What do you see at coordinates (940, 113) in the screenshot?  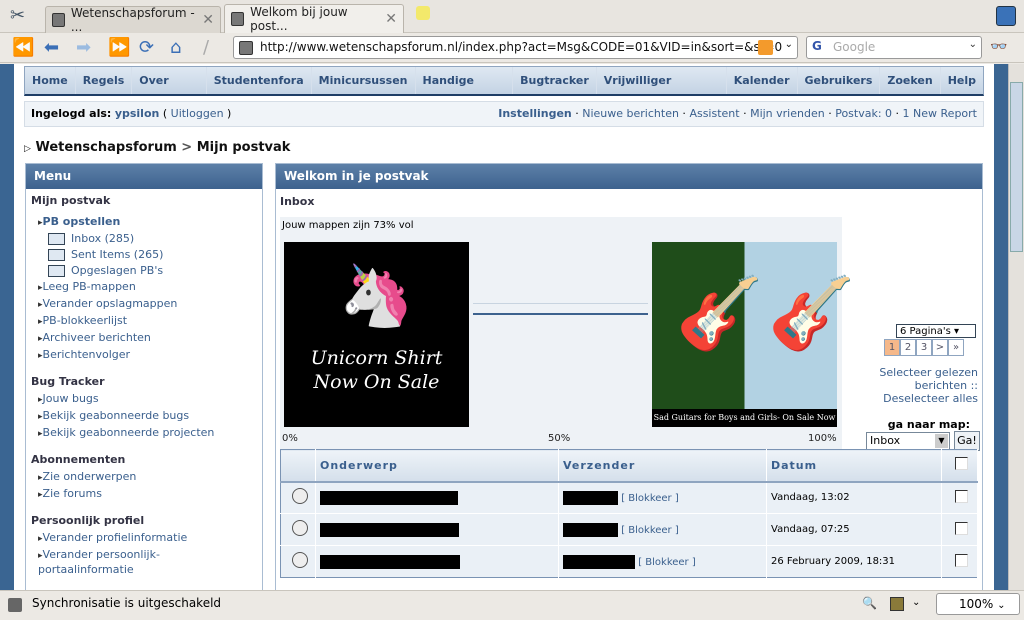 I see `report-link: 1 New Report` at bounding box center [940, 113].